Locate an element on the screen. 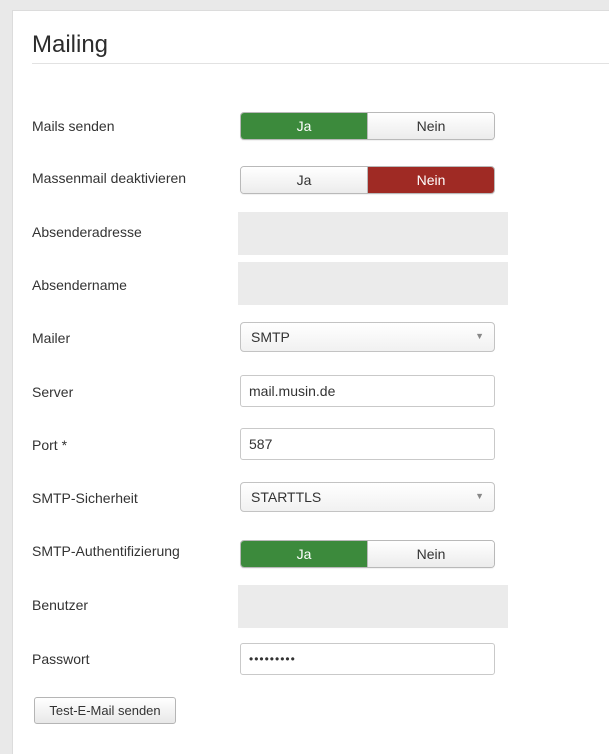 This screenshot has width=609, height=754. smtp-auth-no-button: Nein is located at coordinates (430, 554).